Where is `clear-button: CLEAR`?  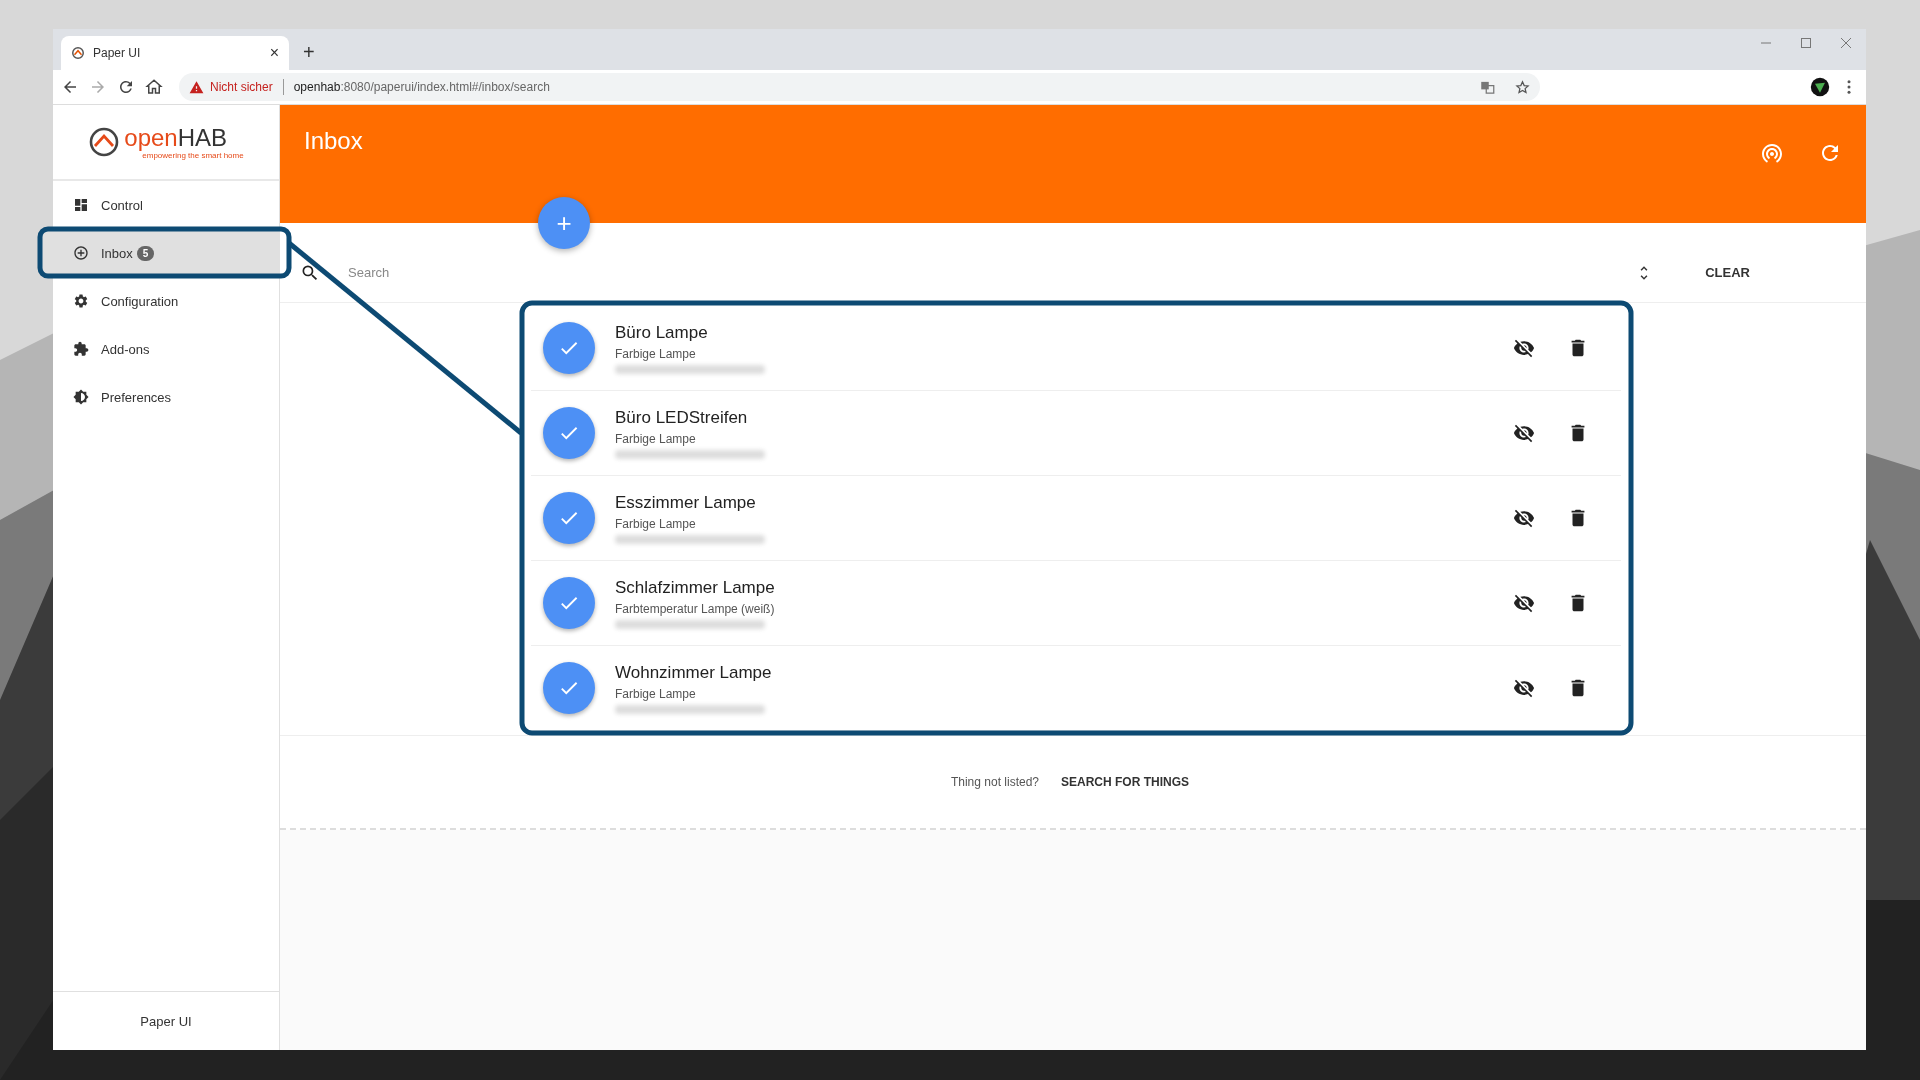 clear-button: CLEAR is located at coordinates (1727, 272).